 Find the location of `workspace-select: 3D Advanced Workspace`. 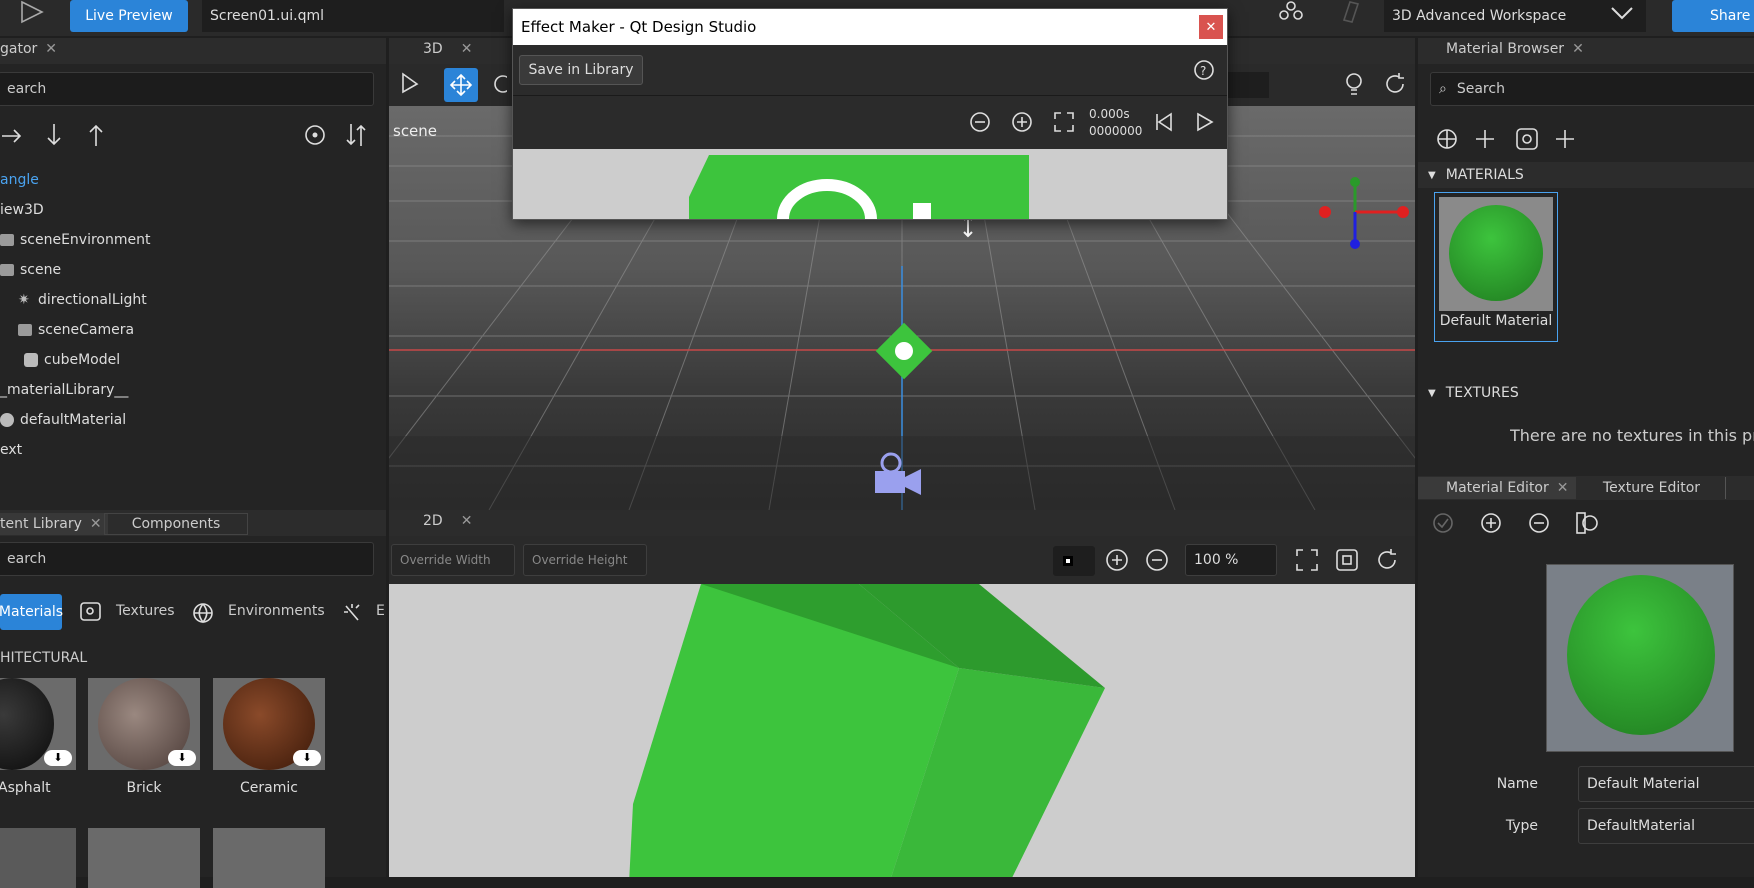

workspace-select: 3D Advanced Workspace is located at coordinates (1515, 16).